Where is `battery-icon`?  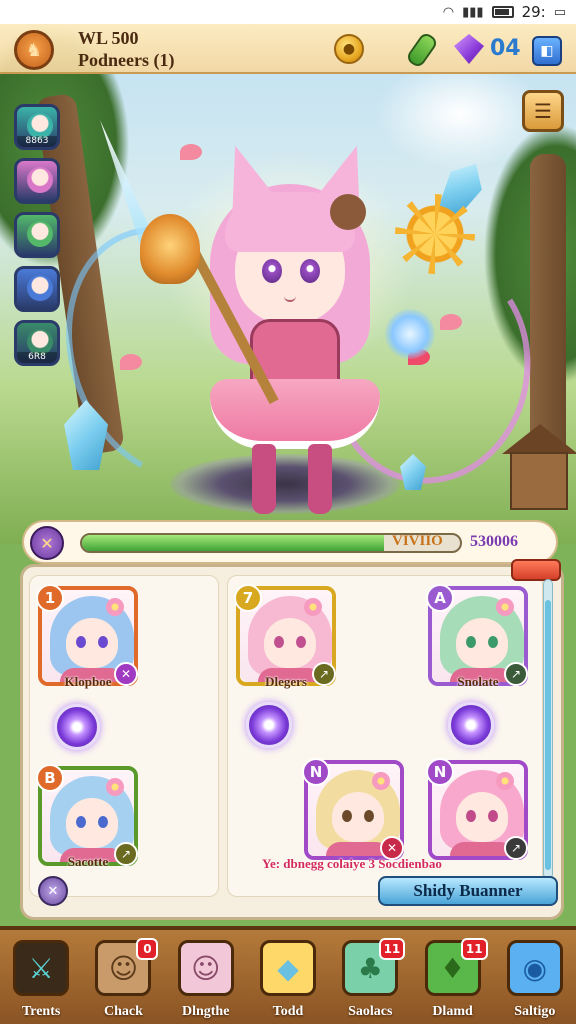
battery-icon is located at coordinates (502, 12).